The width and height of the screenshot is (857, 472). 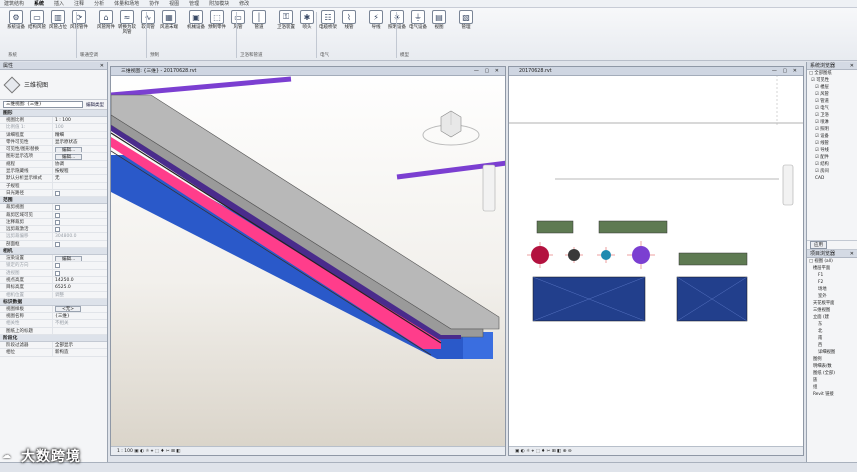 I want to click on view-scale: 1 : 100, so click(x=125, y=451).